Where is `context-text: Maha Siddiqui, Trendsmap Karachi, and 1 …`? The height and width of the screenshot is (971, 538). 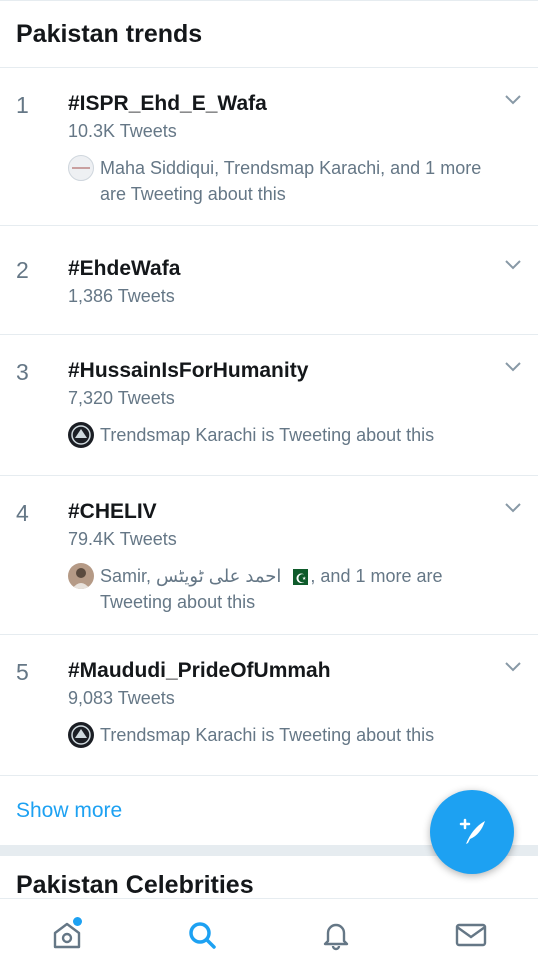 context-text: Maha Siddiqui, Trendsmap Karachi, and 1 … is located at coordinates (291, 181).